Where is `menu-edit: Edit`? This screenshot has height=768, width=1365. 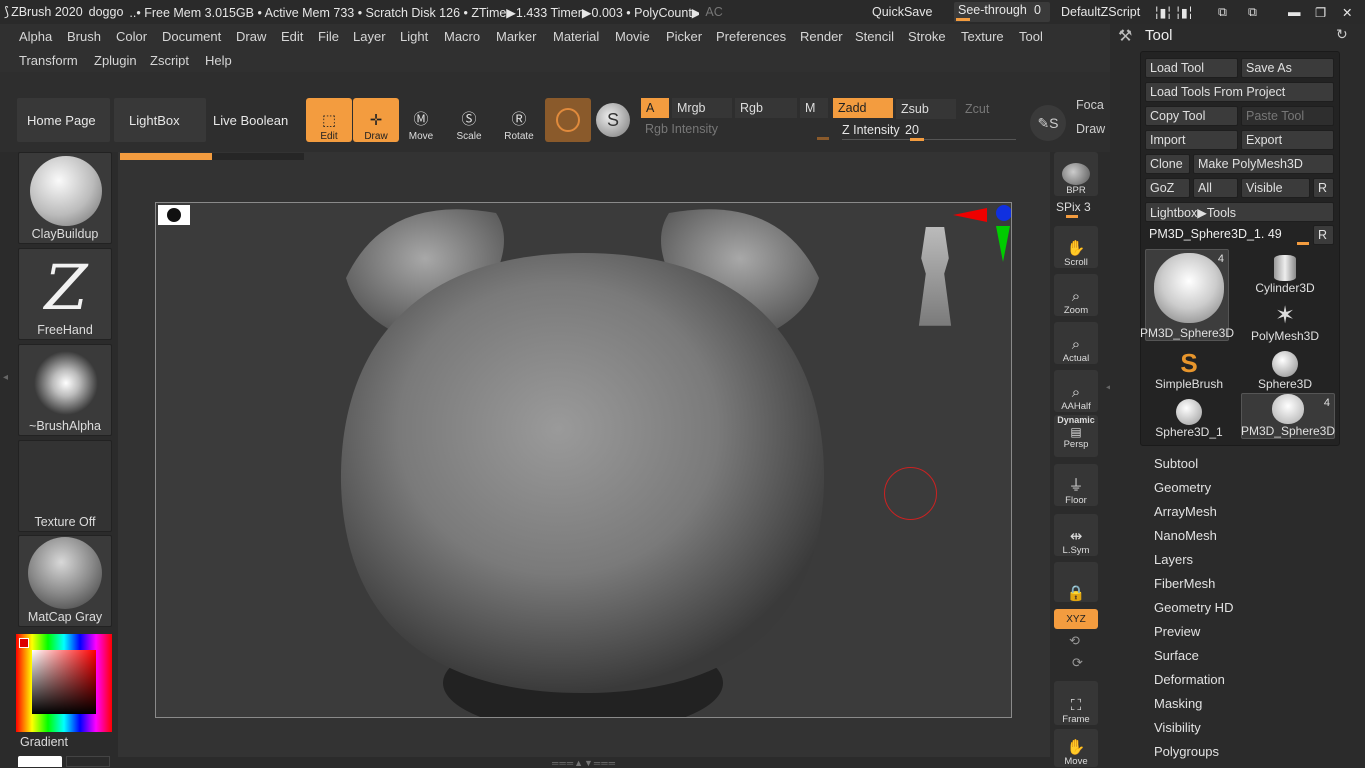
menu-edit: Edit is located at coordinates (292, 36).